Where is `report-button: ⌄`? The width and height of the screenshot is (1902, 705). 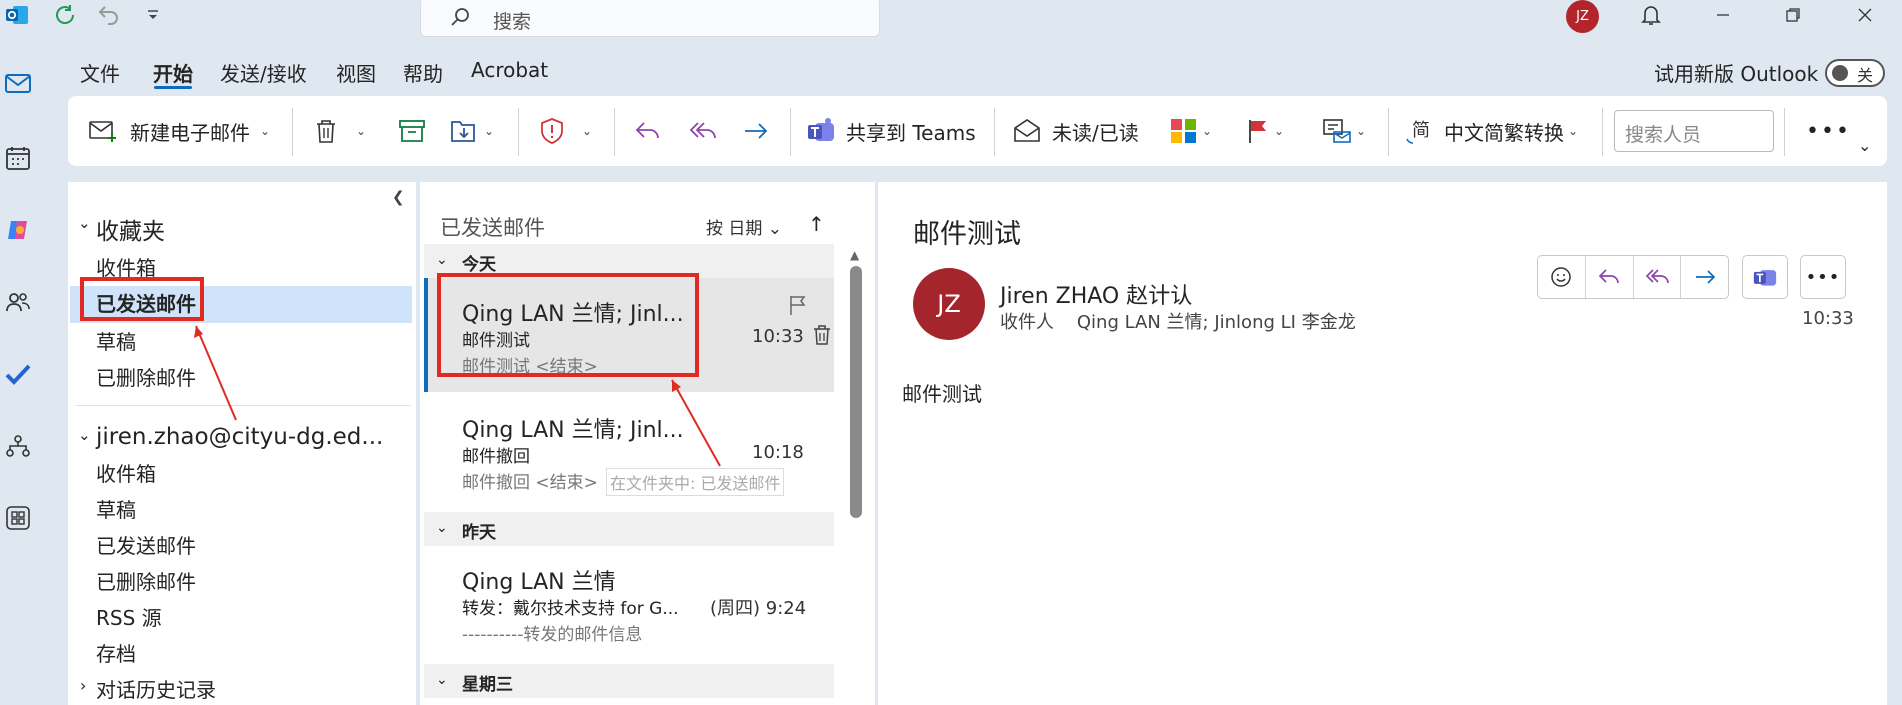 report-button: ⌄ is located at coordinates (565, 131).